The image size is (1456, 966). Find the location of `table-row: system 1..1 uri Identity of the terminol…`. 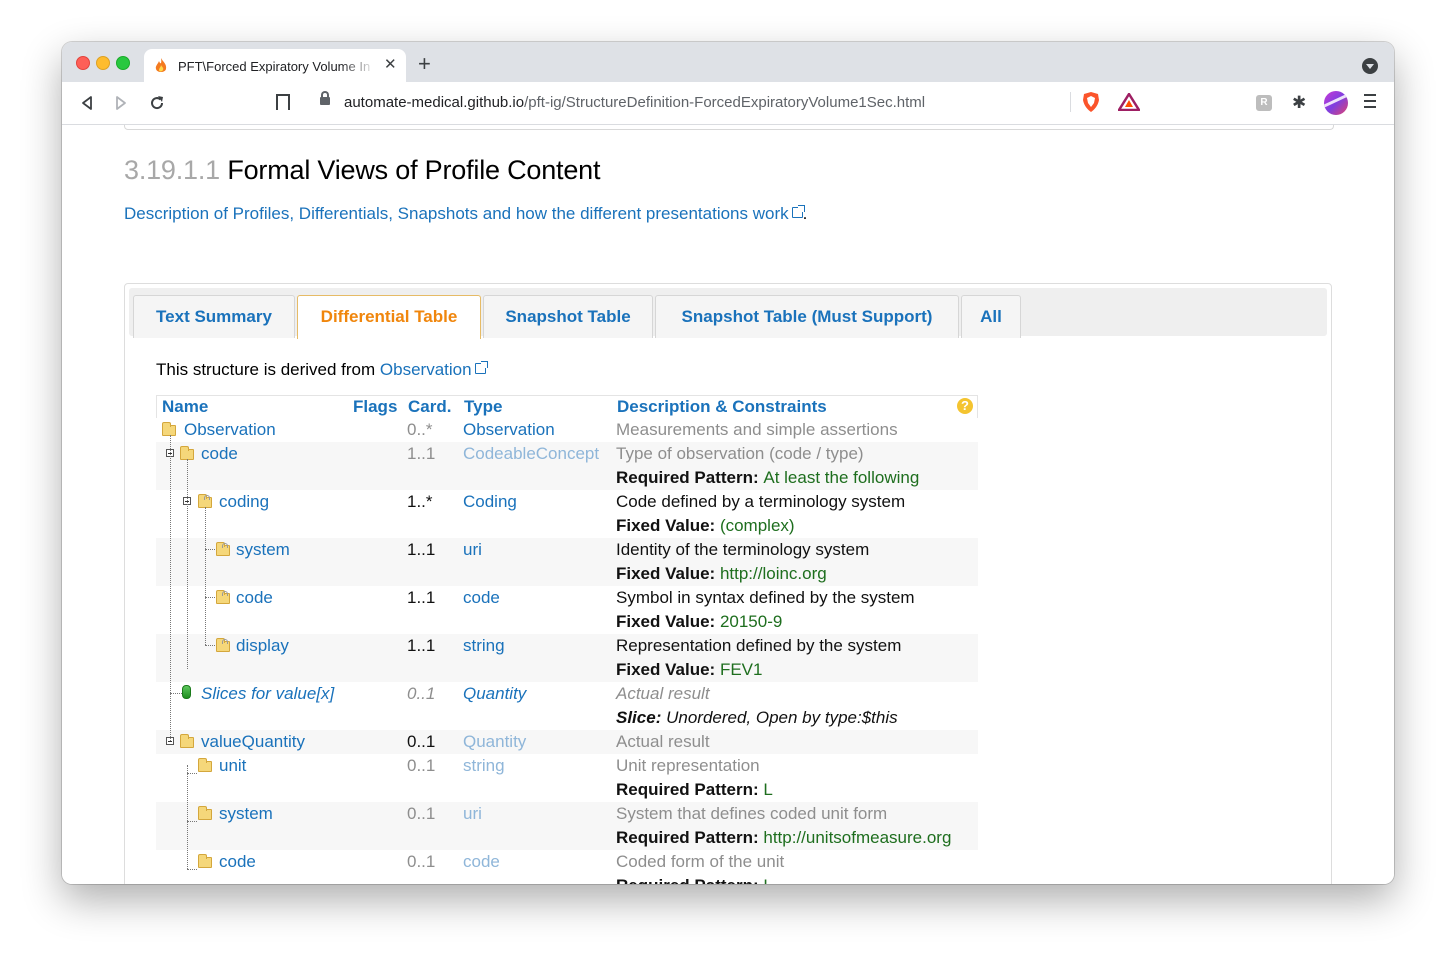

table-row: system 1..1 uri Identity of the terminol… is located at coordinates (567, 562).